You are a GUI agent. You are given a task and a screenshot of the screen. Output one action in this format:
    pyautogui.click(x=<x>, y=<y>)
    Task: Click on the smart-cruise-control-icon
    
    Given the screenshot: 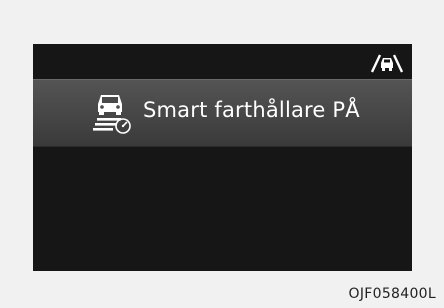 What is the action you would take?
    pyautogui.click(x=112, y=114)
    